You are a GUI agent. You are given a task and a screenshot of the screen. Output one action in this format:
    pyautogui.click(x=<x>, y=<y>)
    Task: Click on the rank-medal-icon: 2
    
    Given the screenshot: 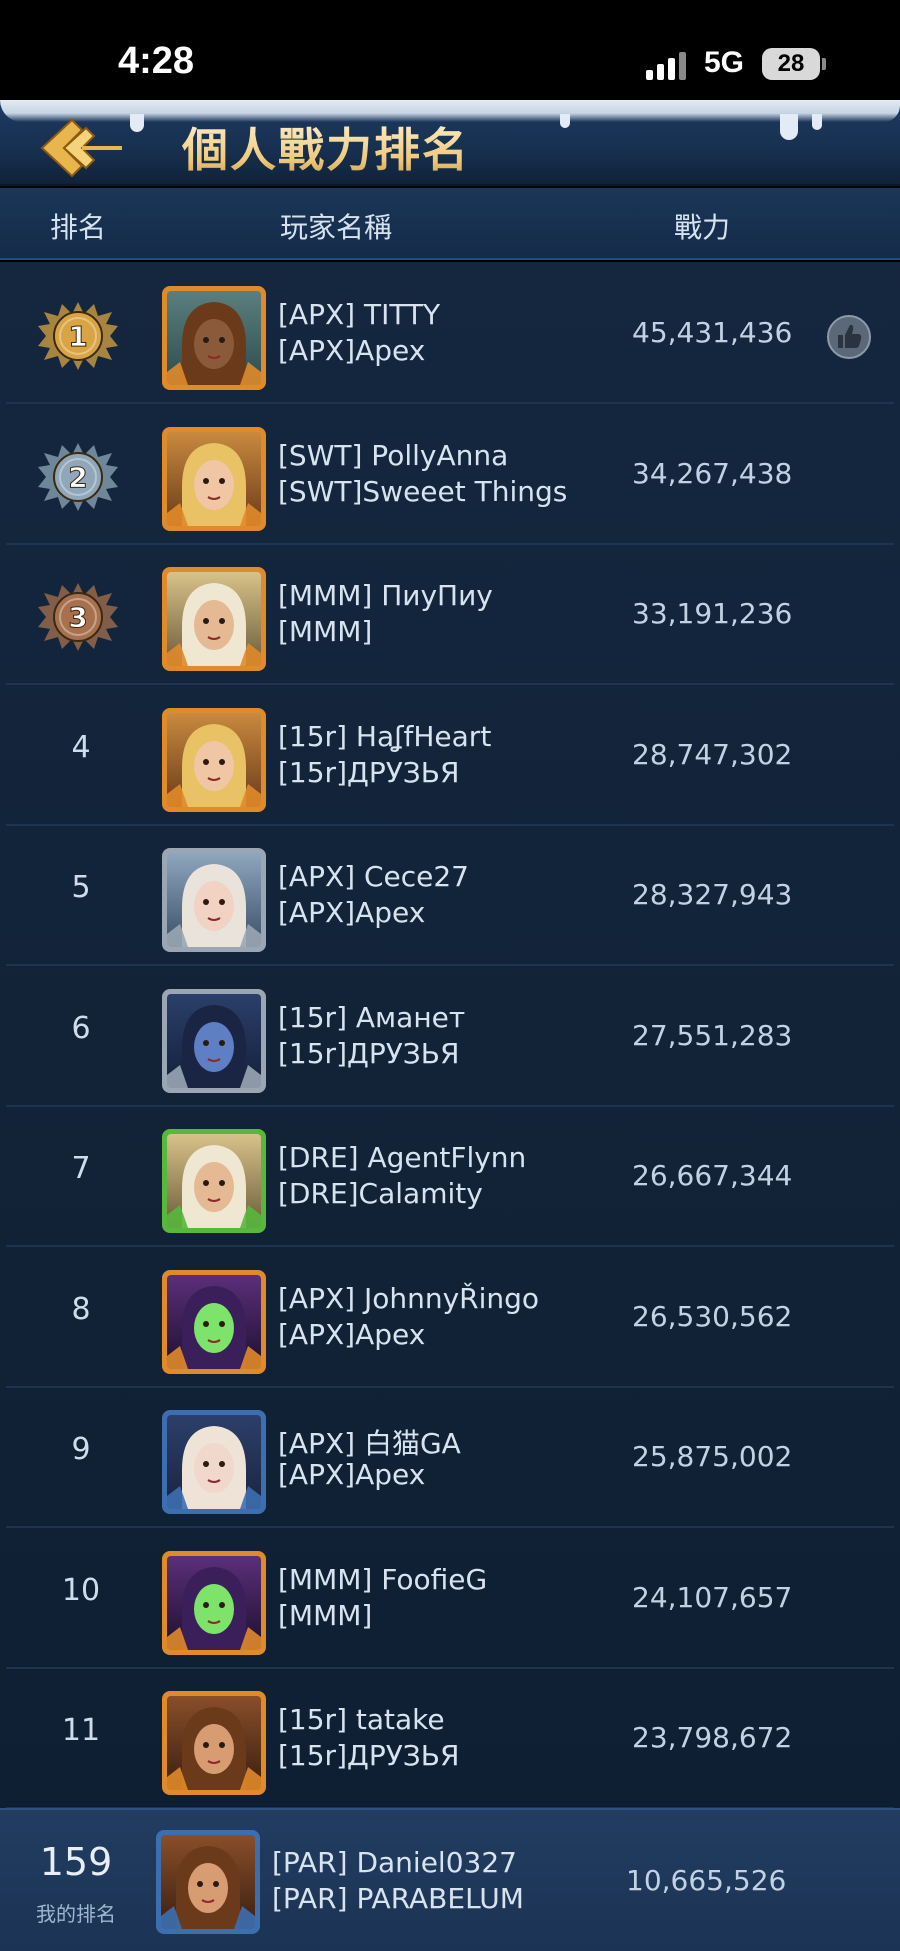 What is the action you would take?
    pyautogui.click(x=78, y=477)
    